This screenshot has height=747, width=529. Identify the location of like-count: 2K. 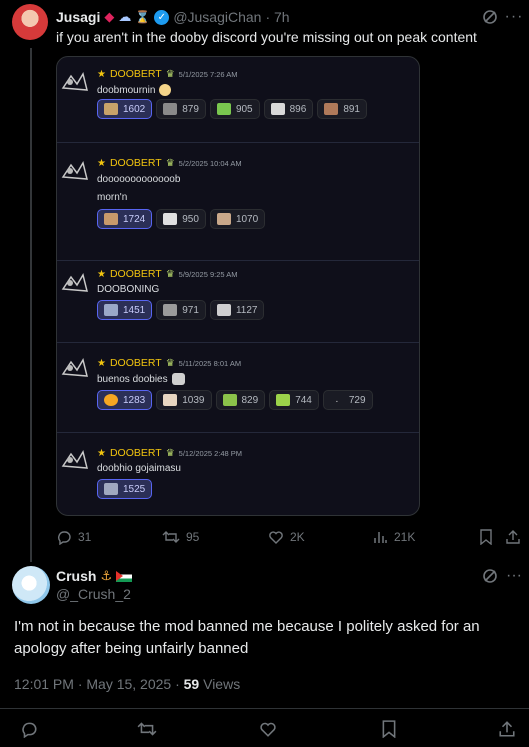
(297, 537).